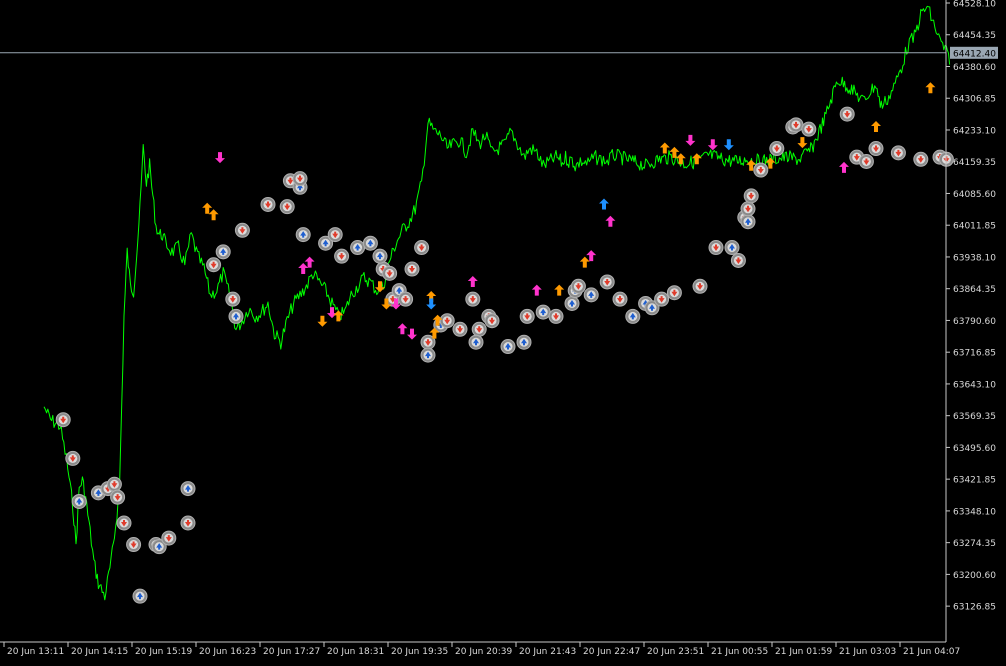  Describe the element at coordinates (974, 576) in the screenshot. I see `y-tick-label: 63200.60` at that location.